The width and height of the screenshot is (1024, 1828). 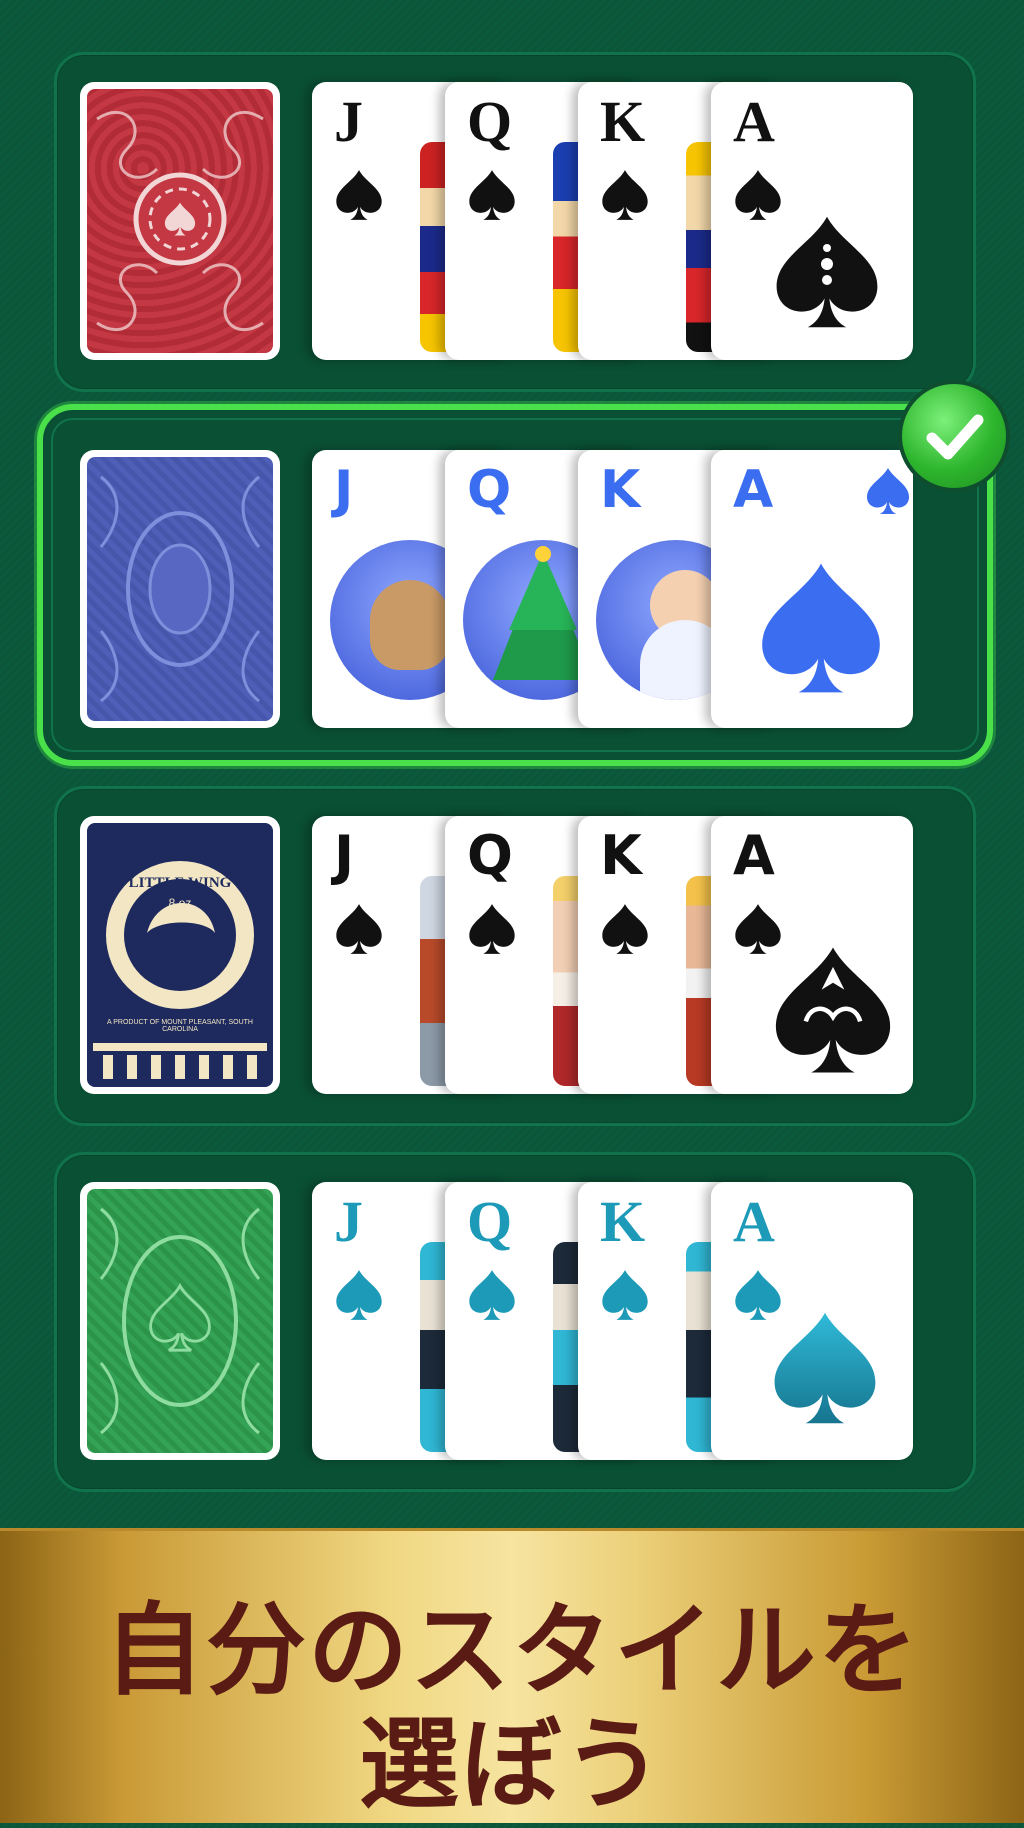 I want to click on card-ace-spades: A, so click(x=812, y=221).